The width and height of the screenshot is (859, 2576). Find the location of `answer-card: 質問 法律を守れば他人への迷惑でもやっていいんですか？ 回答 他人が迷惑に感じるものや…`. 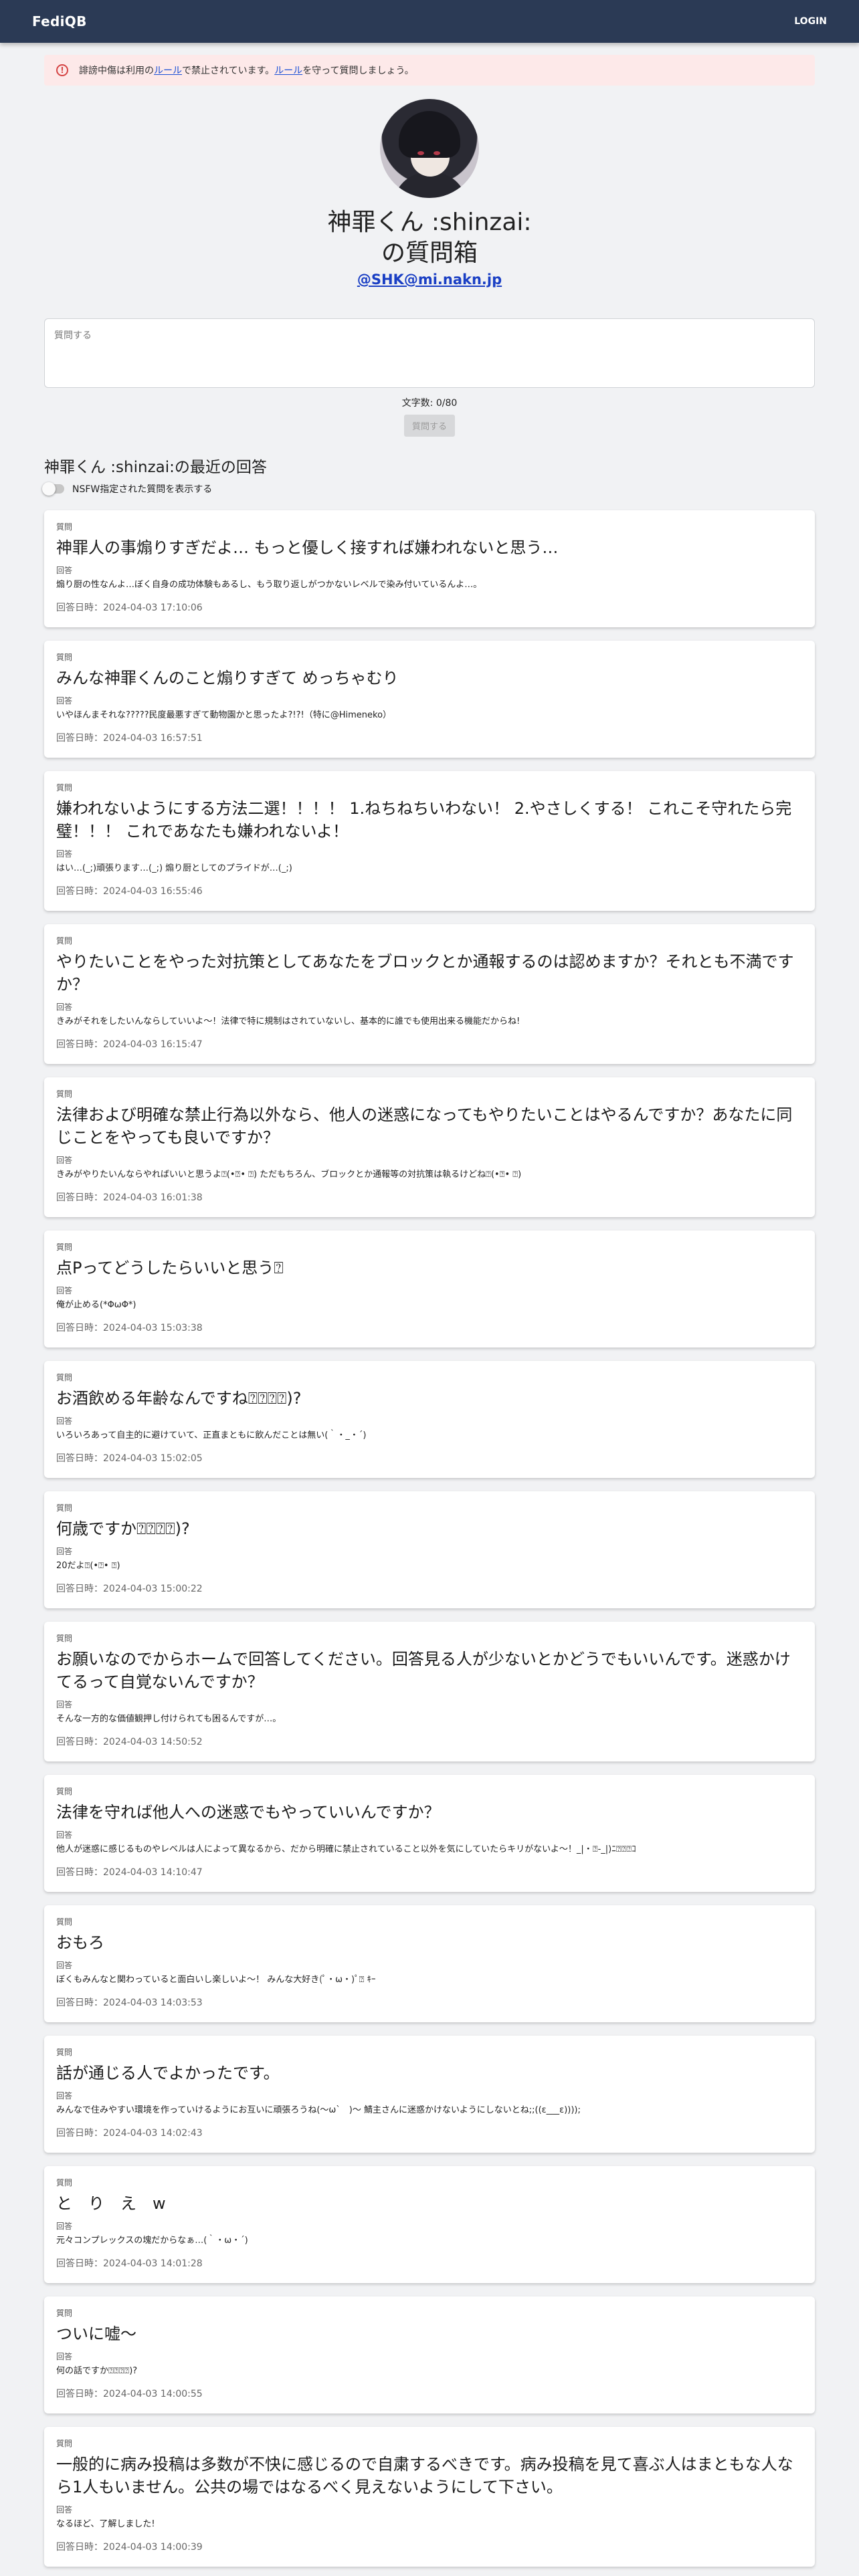

answer-card: 質問 法律を守れば他人への迷惑でもやっていいんですか？ 回答 他人が迷惑に感じるものや… is located at coordinates (429, 1834).